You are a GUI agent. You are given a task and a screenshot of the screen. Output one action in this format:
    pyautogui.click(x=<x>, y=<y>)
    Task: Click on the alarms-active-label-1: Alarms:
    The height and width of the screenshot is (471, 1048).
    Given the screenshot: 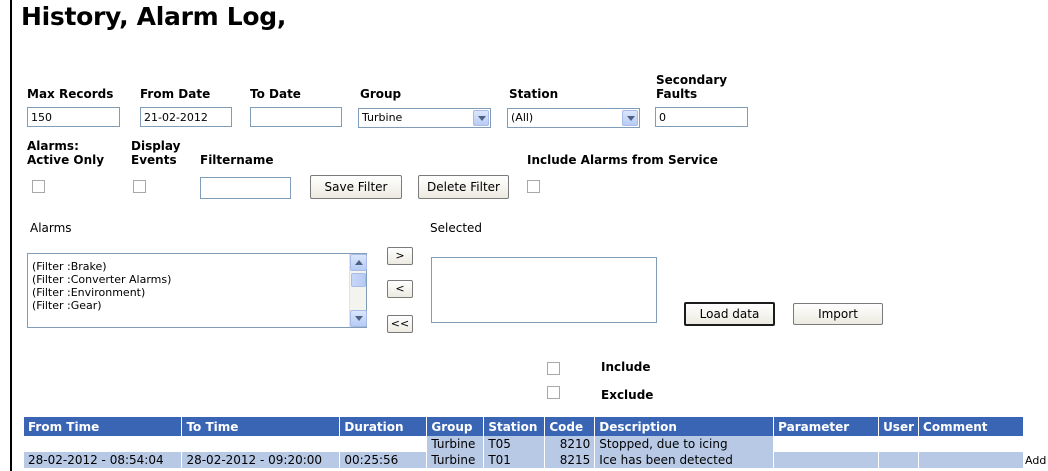 What is the action you would take?
    pyautogui.click(x=53, y=146)
    